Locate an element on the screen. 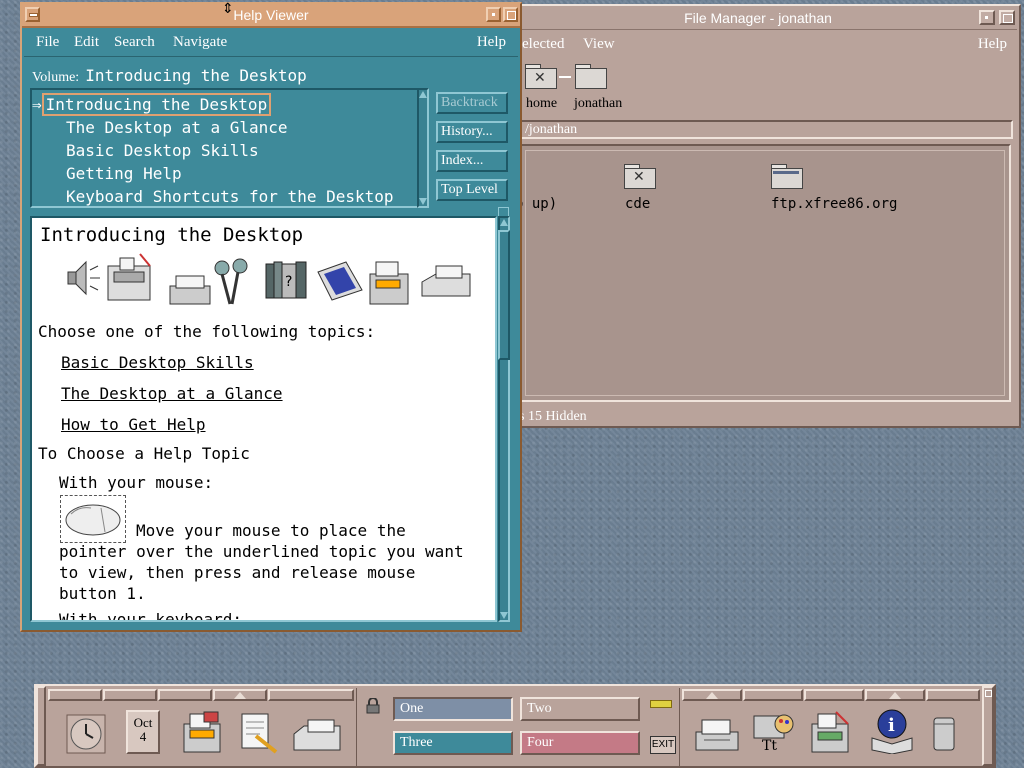 Image resolution: width=1024 pixels, height=768 pixels. top-level-button: Top Level is located at coordinates (472, 190).